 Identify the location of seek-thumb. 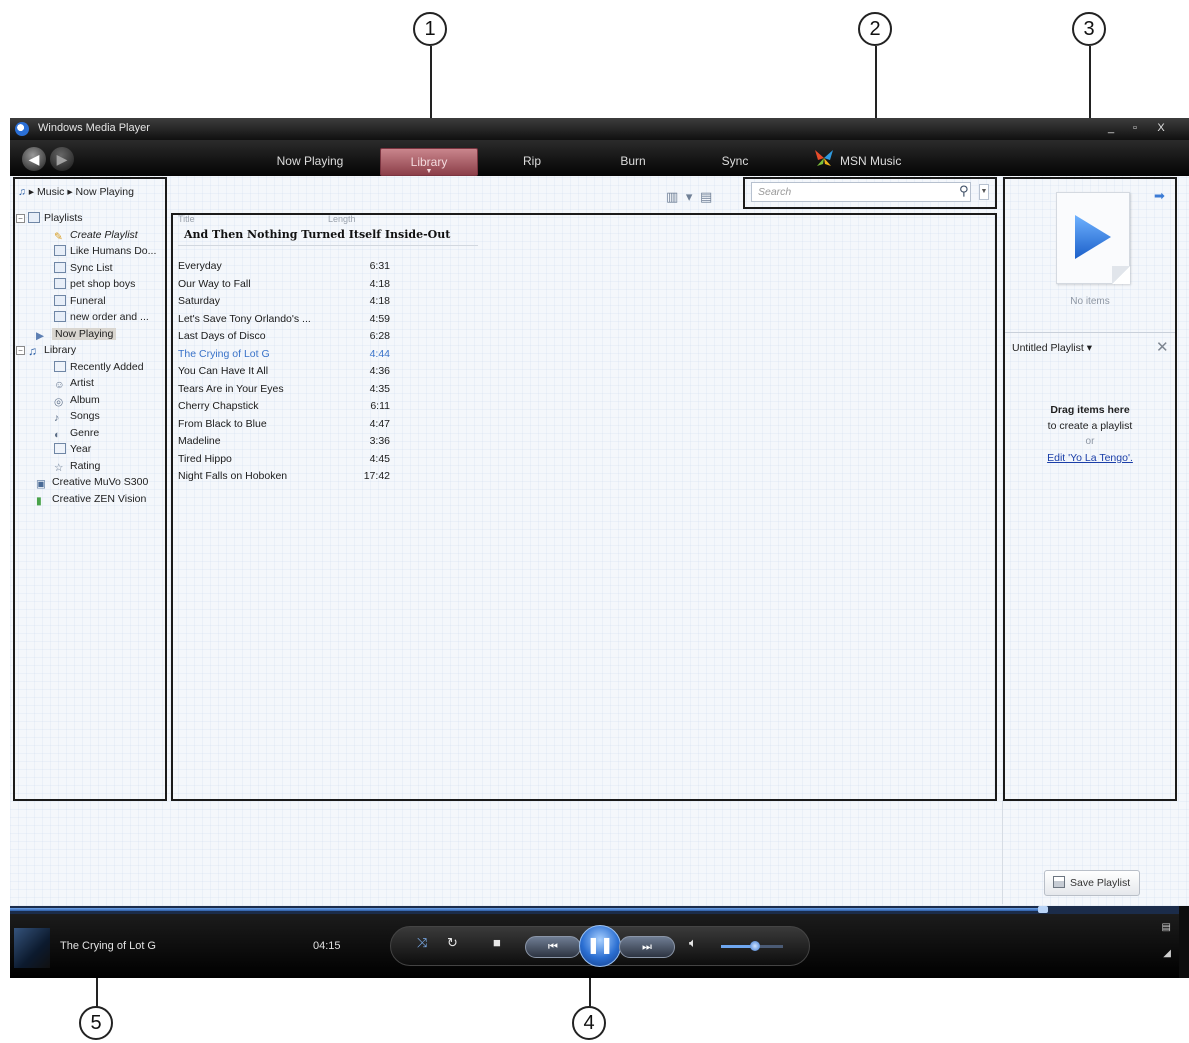
(1043, 909).